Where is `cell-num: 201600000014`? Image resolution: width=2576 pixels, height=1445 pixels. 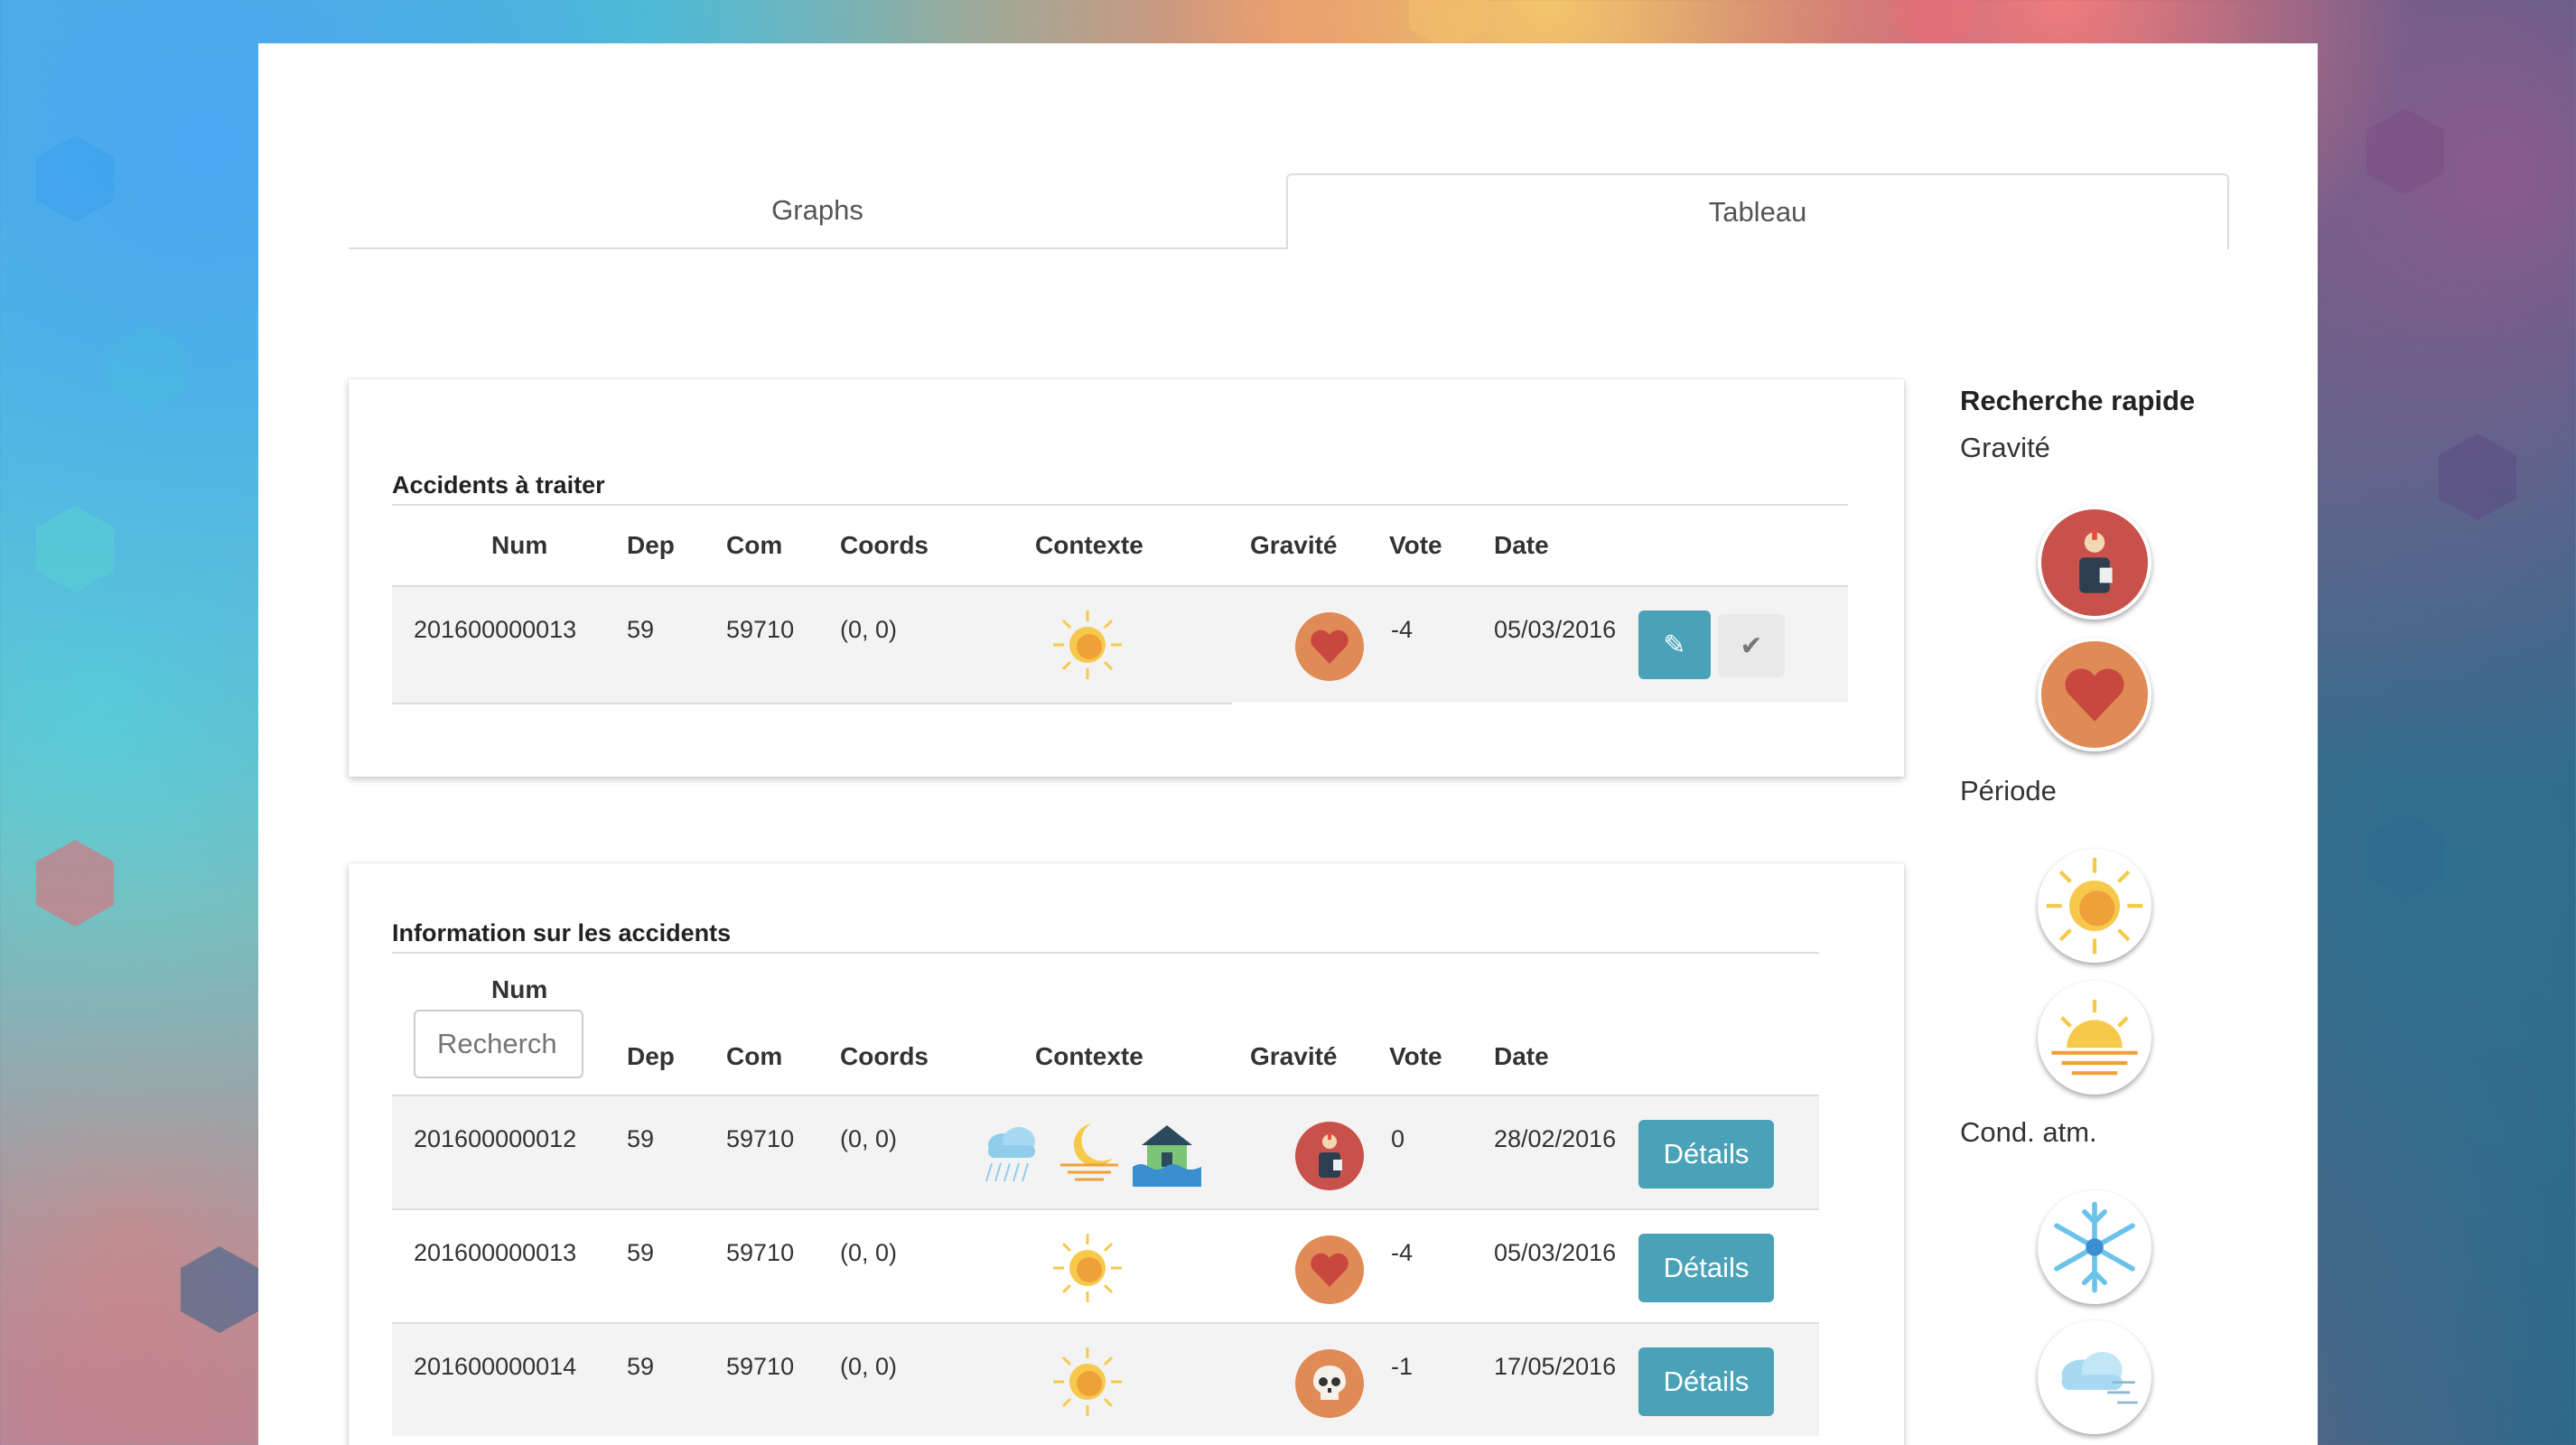 cell-num: 201600000014 is located at coordinates (496, 1366).